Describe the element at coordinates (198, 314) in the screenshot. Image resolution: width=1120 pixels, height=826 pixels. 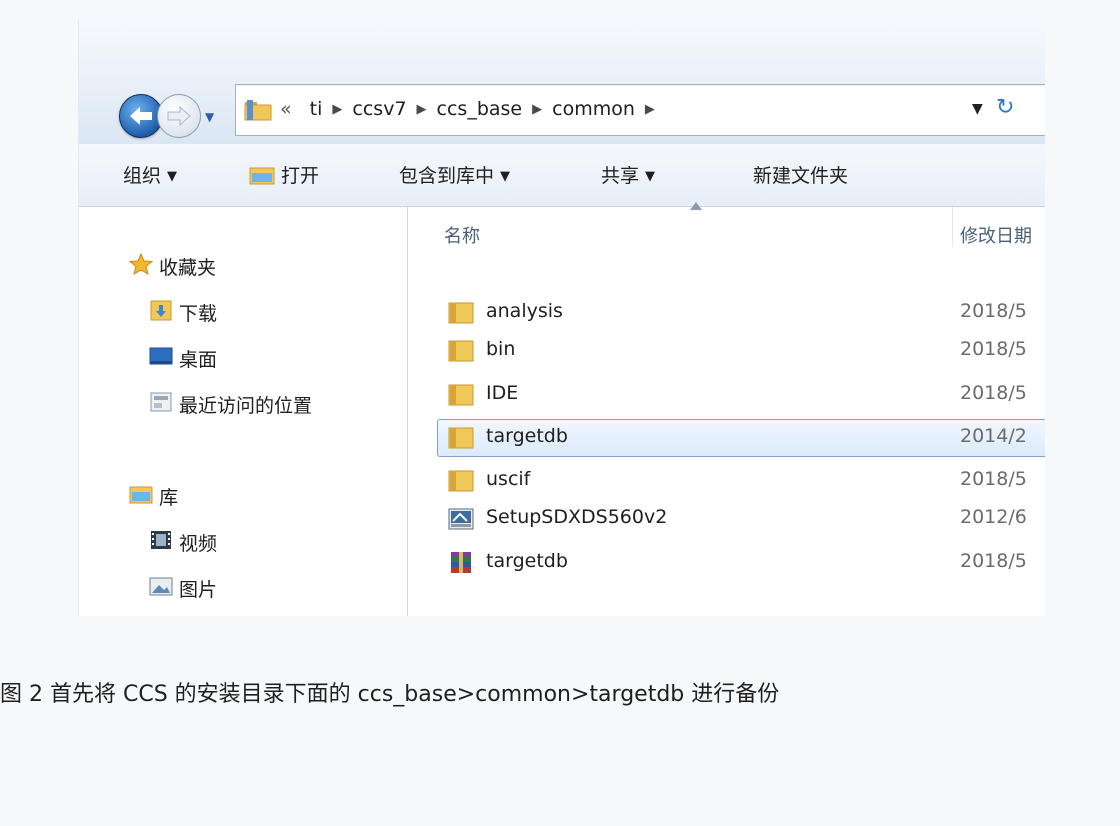
I see `sidebar-item-label: 下载` at that location.